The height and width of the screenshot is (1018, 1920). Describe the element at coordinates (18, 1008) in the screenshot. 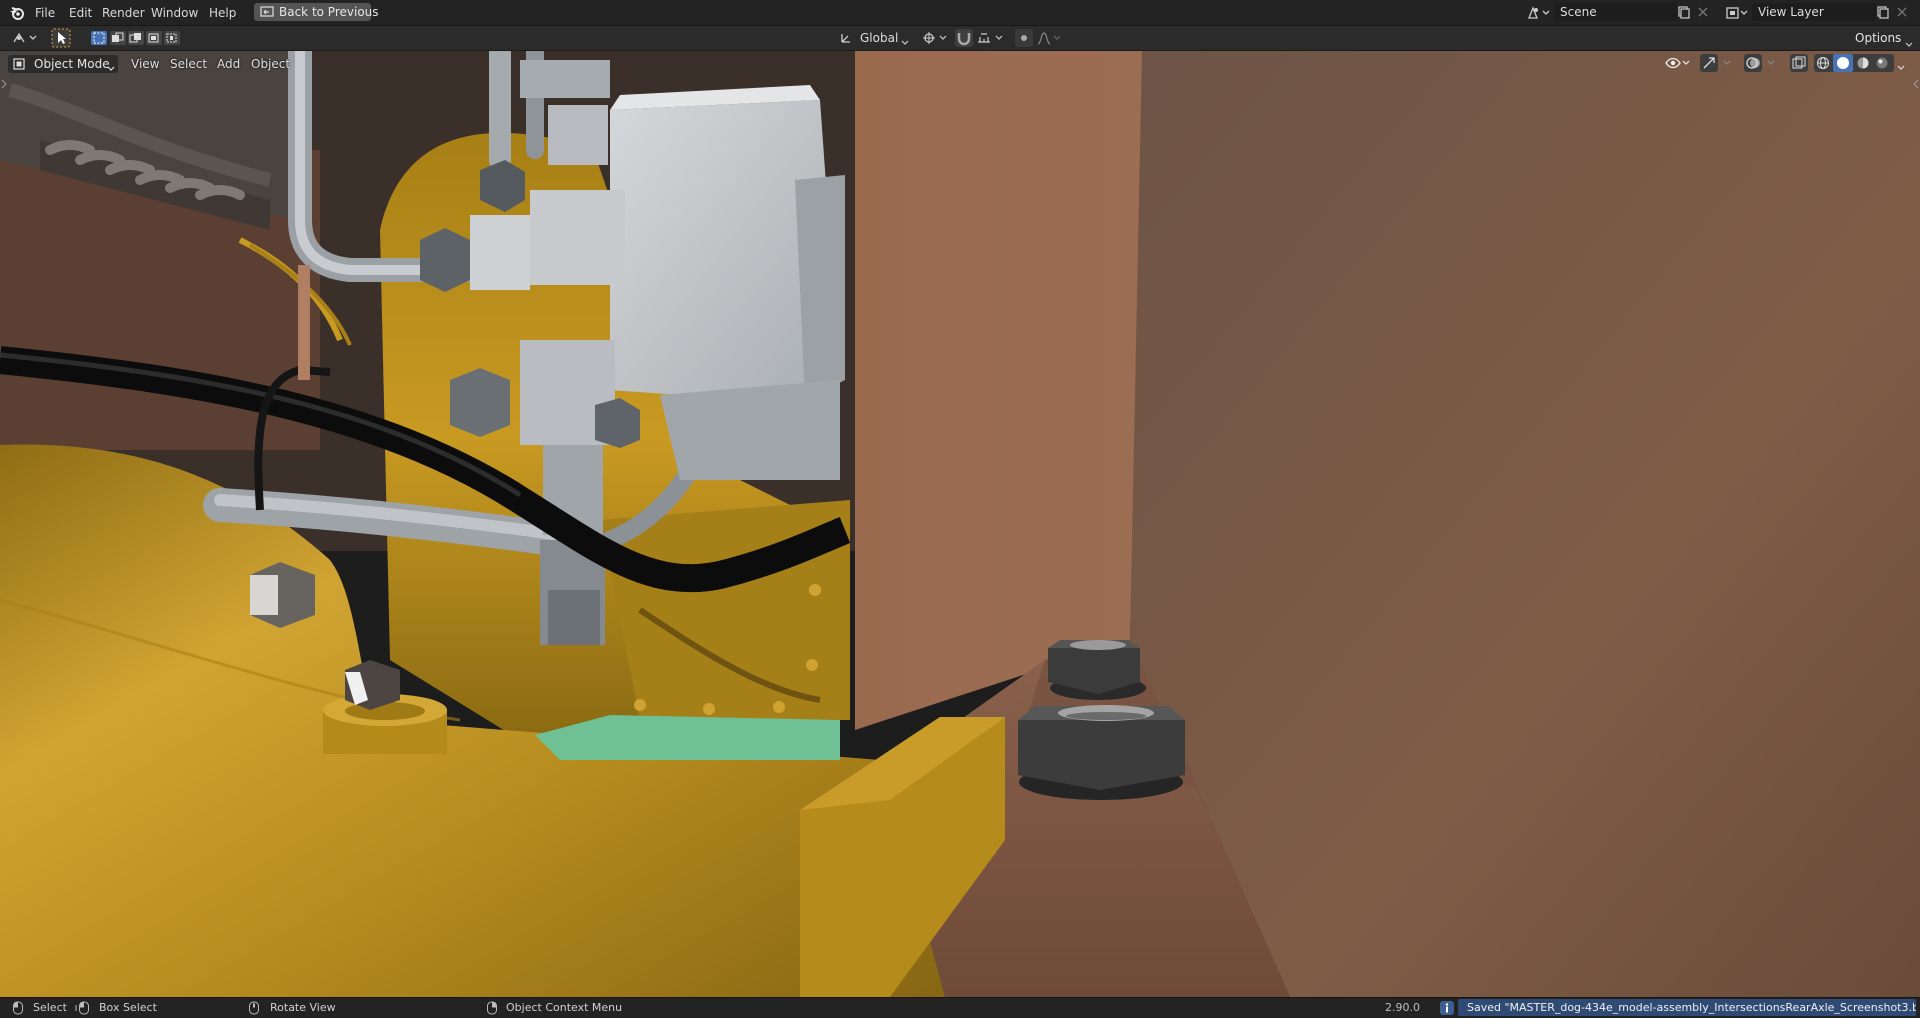

I see `mouse-left-icon` at that location.